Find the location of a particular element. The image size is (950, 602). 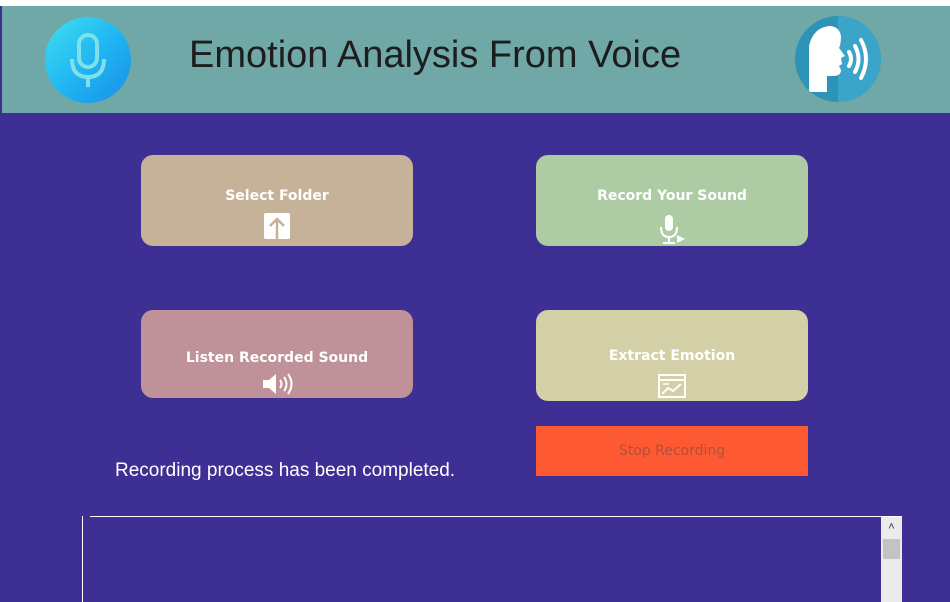

scroll-thumb is located at coordinates (891, 549).